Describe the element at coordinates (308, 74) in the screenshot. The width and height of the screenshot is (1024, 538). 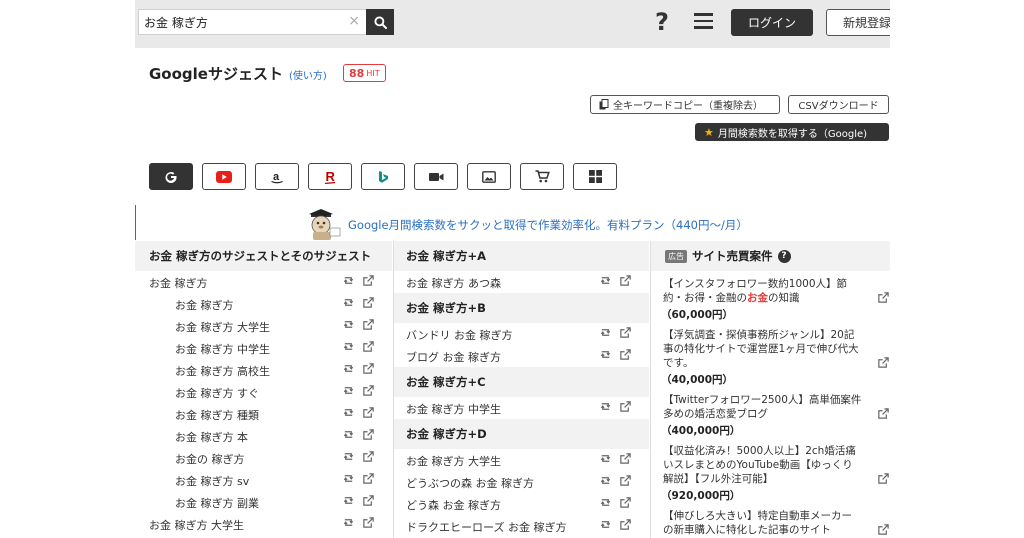
I see `howto-link: (使い方)` at that location.